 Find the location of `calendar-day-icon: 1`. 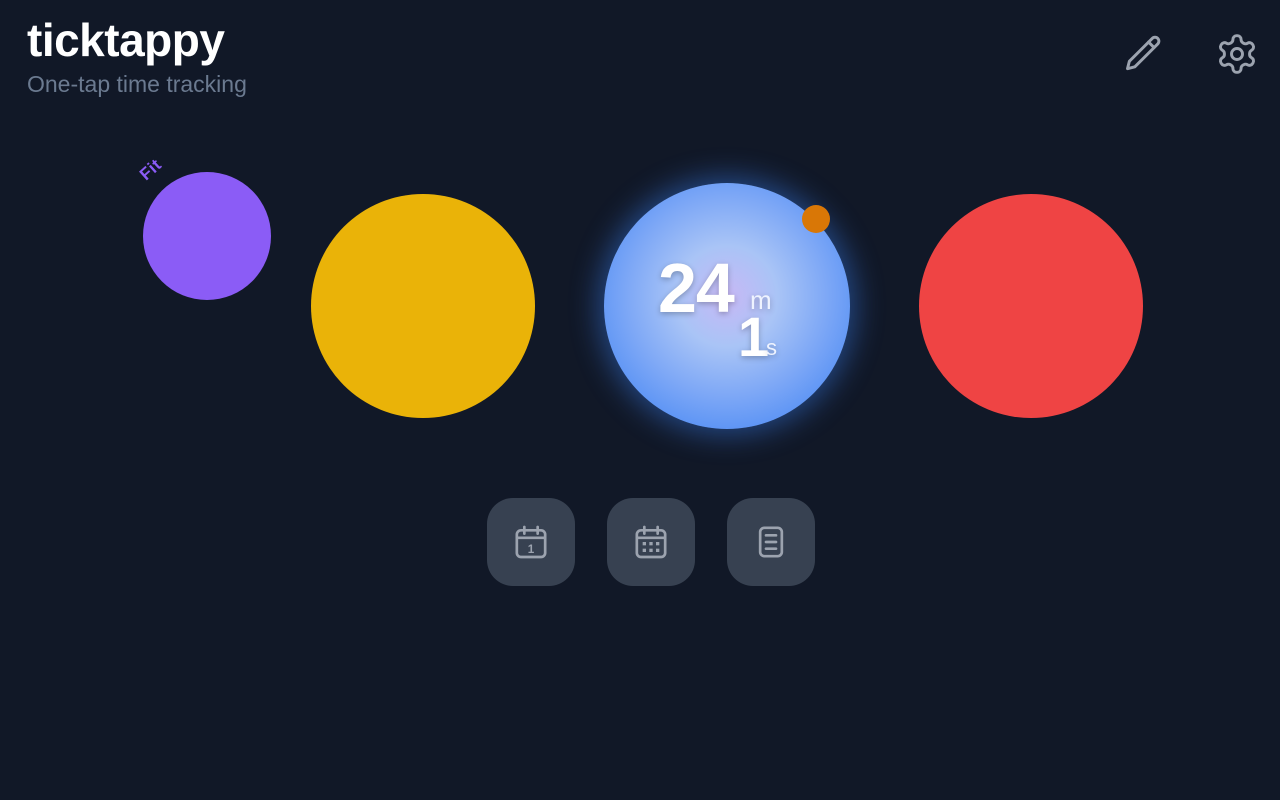

calendar-day-icon: 1 is located at coordinates (531, 542).